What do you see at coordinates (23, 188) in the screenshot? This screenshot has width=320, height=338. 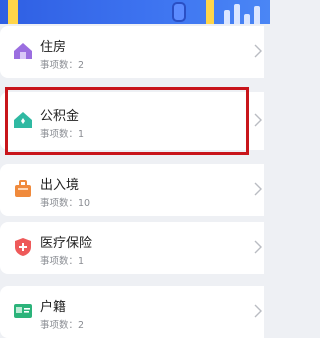 I see `luggage-icon` at bounding box center [23, 188].